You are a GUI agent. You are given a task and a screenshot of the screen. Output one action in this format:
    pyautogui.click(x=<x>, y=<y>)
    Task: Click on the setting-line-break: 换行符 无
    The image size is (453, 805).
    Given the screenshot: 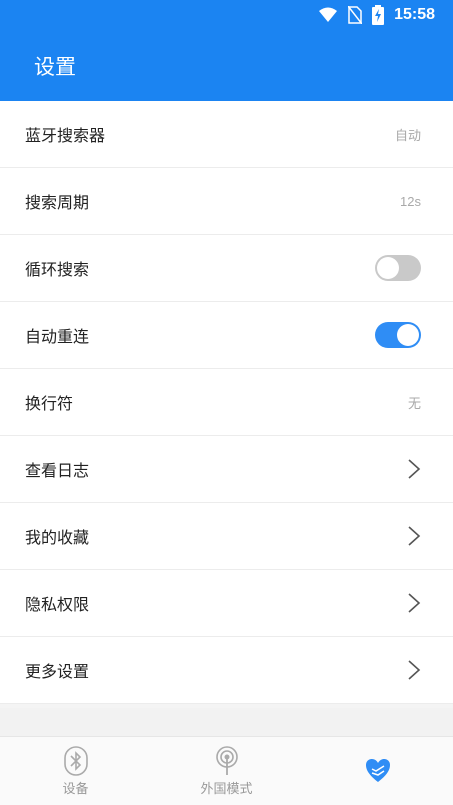 What is the action you would take?
    pyautogui.click(x=226, y=402)
    